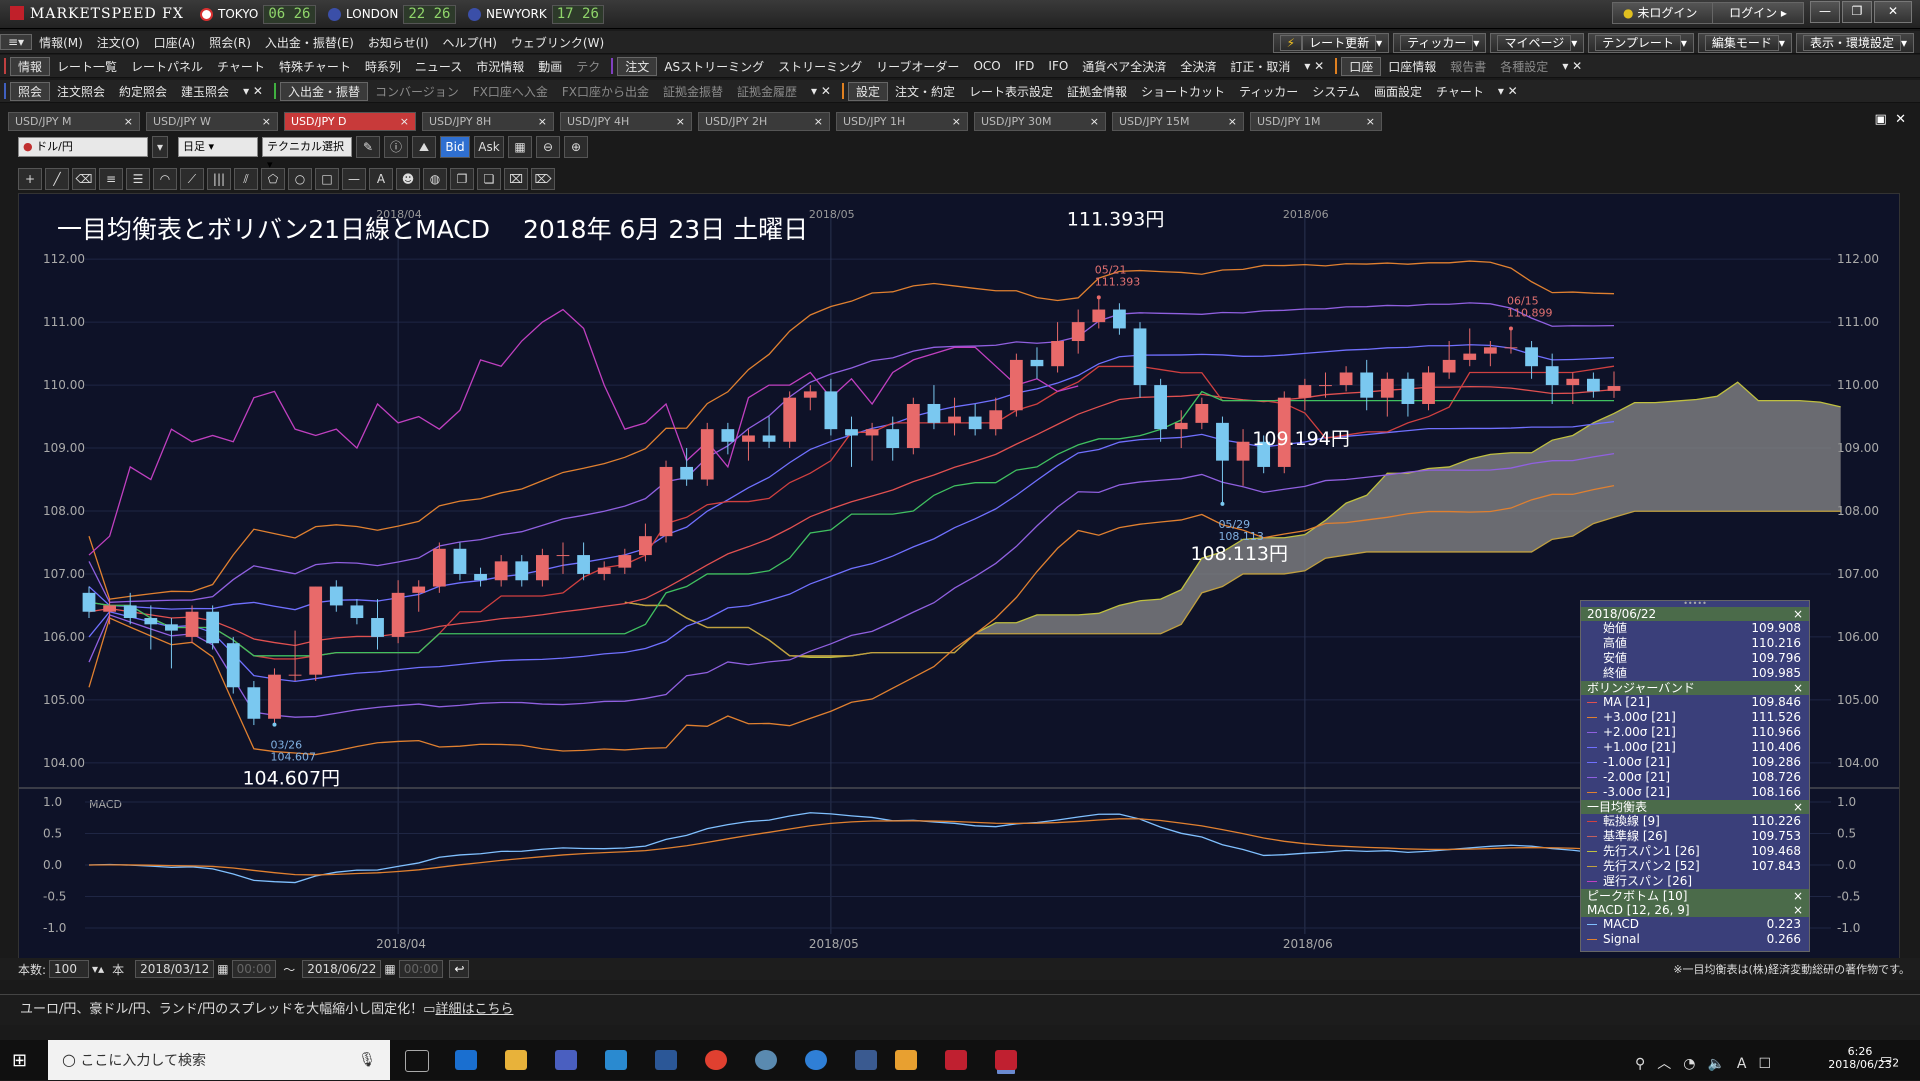 The image size is (1920, 1081). I want to click on time-to-input: 00:00, so click(421, 969).